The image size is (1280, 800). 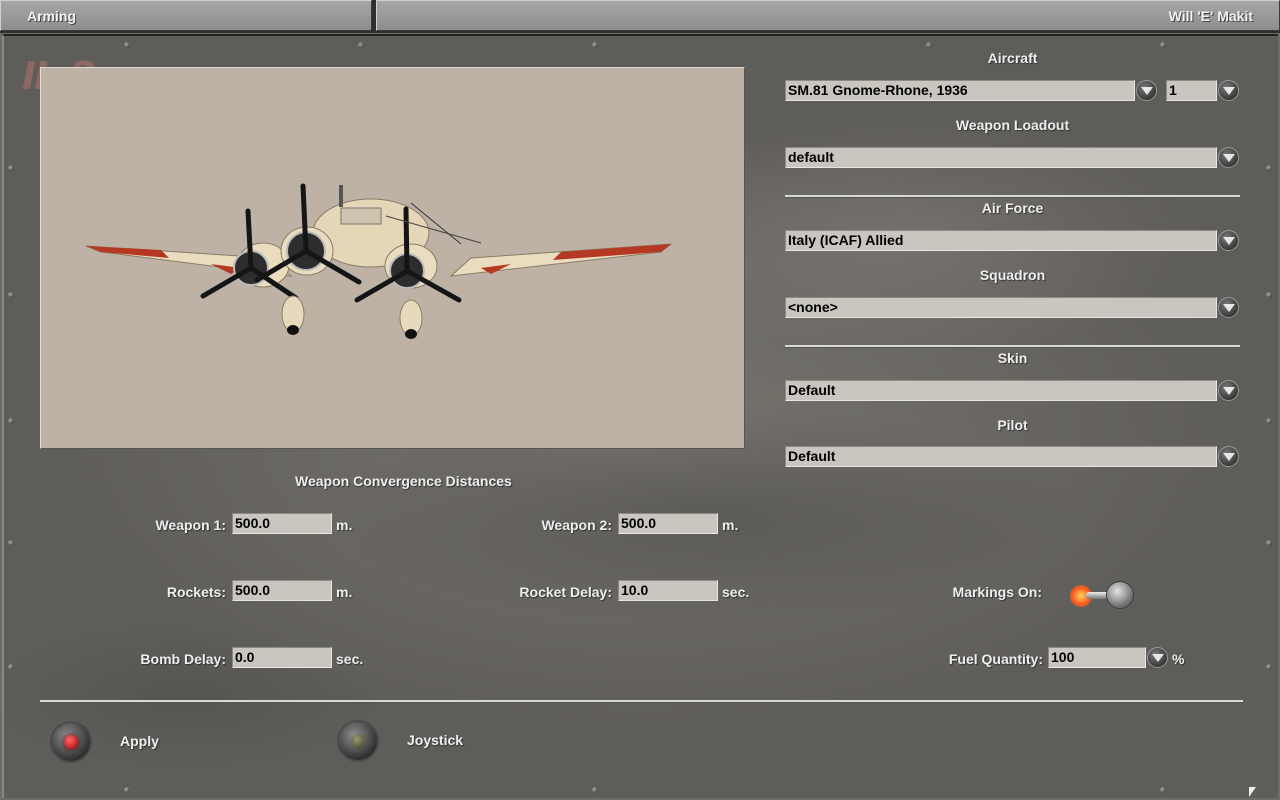 What do you see at coordinates (828, 15) in the screenshot?
I see `pilot-name: Will 'E' Makit` at bounding box center [828, 15].